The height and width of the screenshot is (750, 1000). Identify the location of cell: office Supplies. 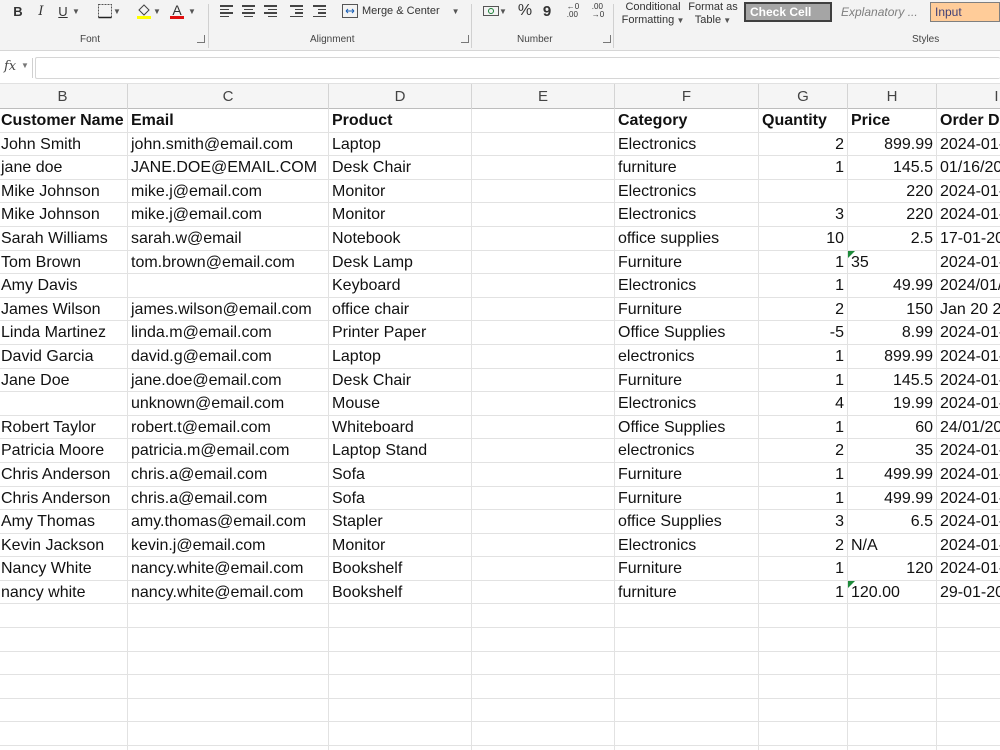
(687, 522).